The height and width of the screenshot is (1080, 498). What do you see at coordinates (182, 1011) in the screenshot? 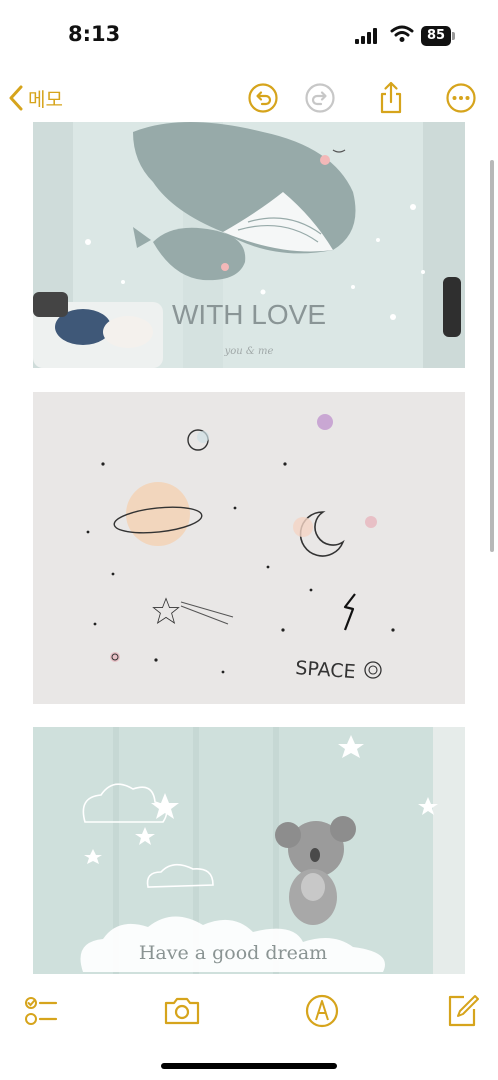
I see `camera-icon` at bounding box center [182, 1011].